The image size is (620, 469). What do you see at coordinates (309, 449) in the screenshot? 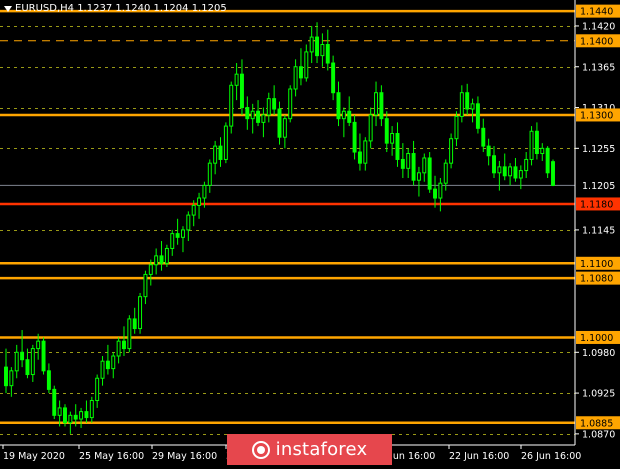
I see `watermark: instaforex` at bounding box center [309, 449].